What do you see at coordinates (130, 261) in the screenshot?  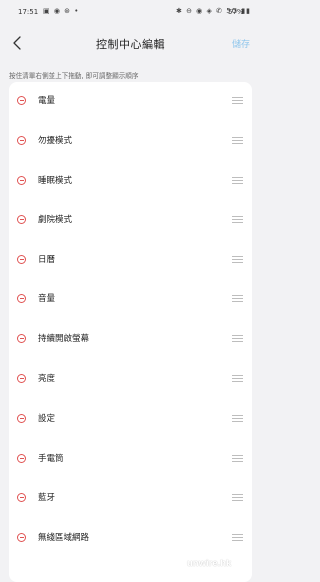 I see `list-item: 日曆` at bounding box center [130, 261].